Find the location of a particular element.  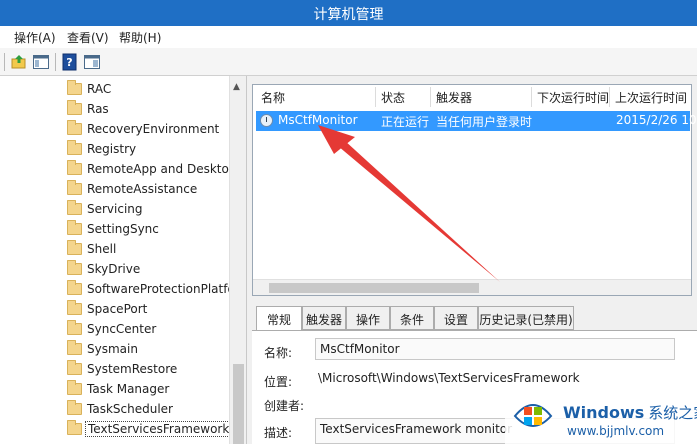

tree-item-label: TextServicesFramework is located at coordinates (158, 429).